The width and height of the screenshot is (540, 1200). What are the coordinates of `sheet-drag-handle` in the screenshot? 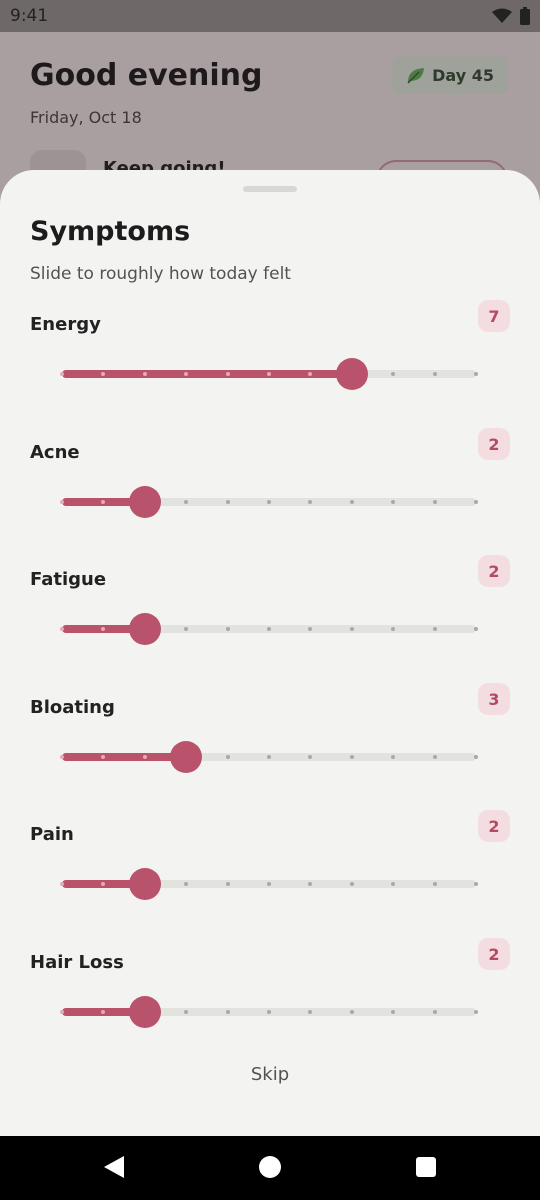 It's located at (270, 189).